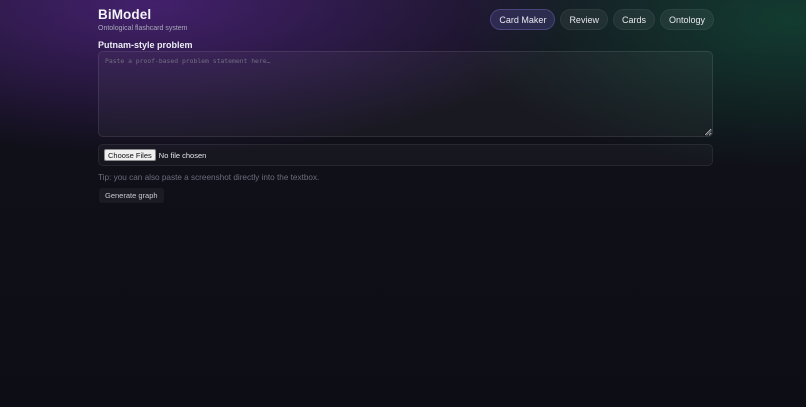  Describe the element at coordinates (130, 155) in the screenshot. I see `choose-files-button: Choose Files` at that location.